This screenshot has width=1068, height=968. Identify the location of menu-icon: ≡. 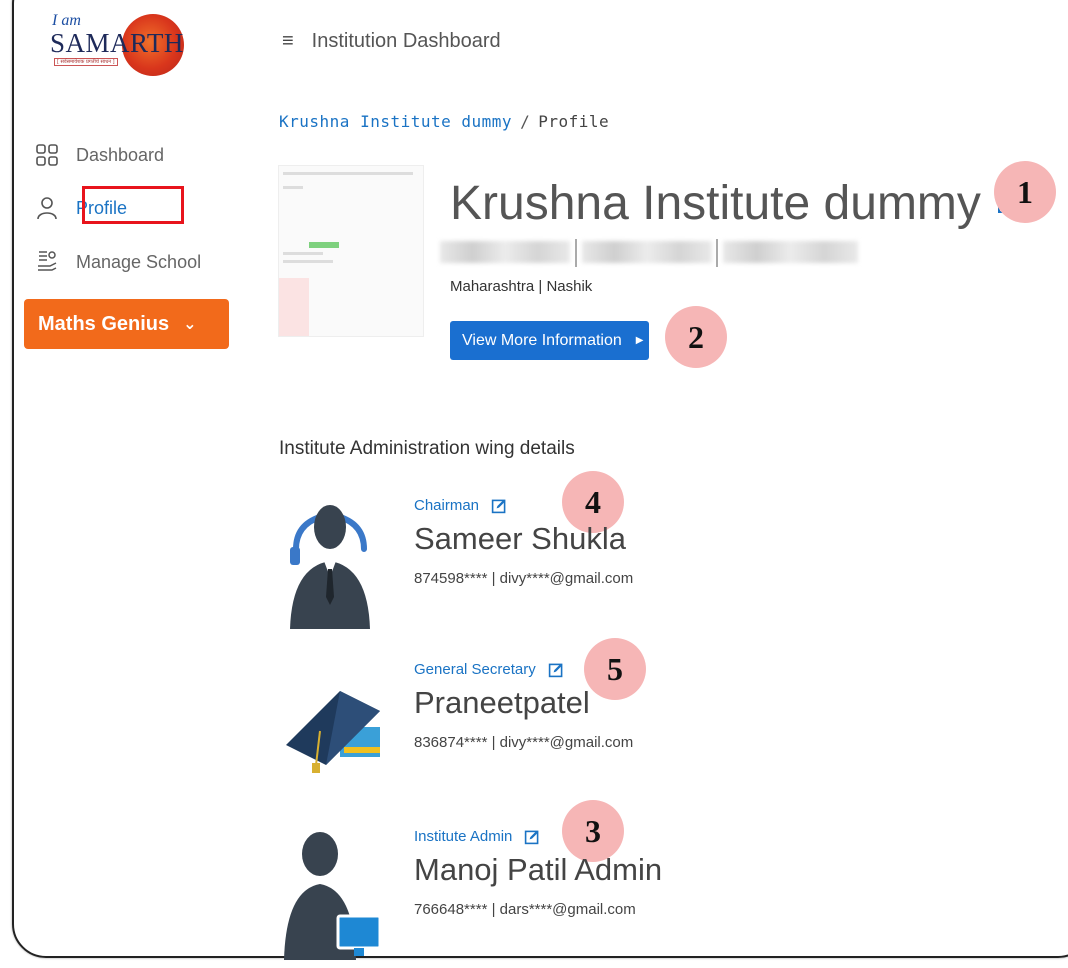
(288, 41).